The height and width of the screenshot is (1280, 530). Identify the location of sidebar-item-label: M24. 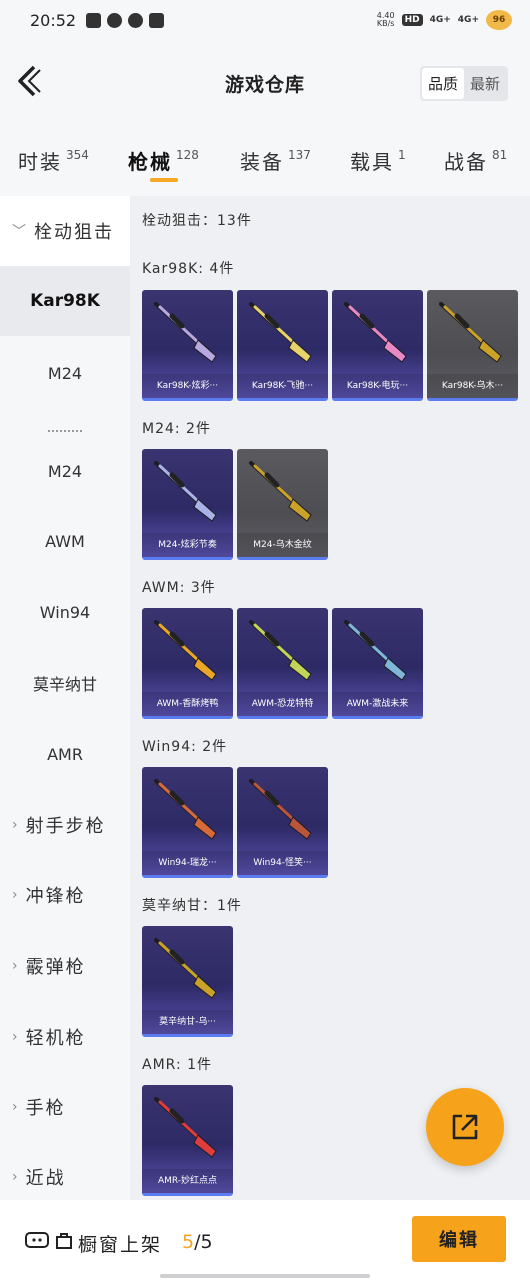
(65, 471).